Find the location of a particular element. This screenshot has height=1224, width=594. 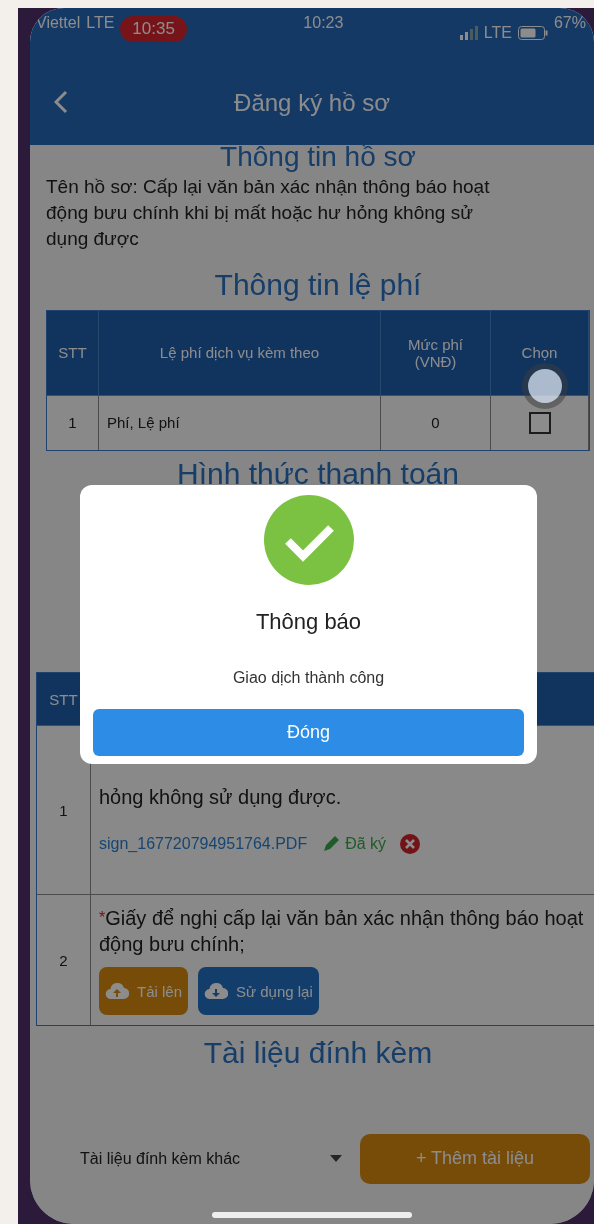

dialog-title: Thông báo is located at coordinates (308, 622).